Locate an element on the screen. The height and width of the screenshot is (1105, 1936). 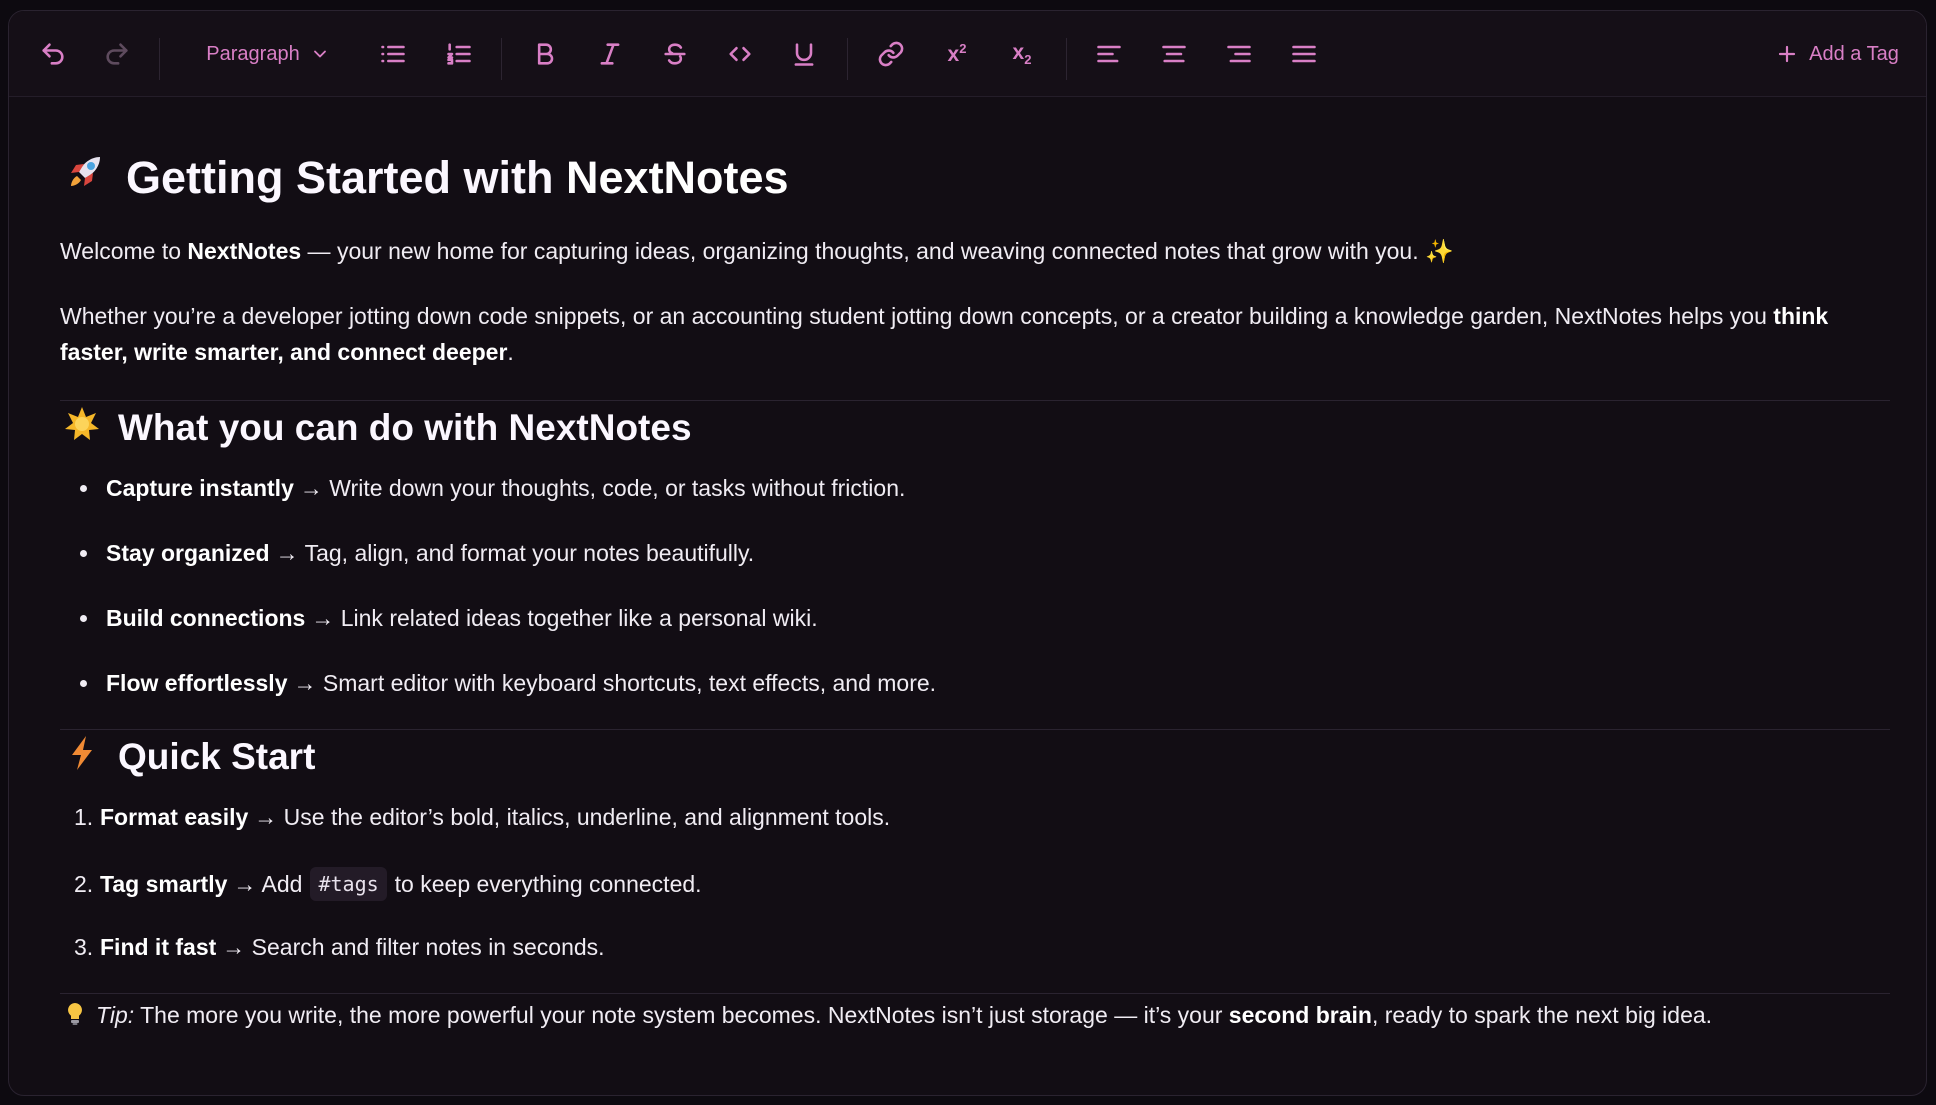
title-text: Getting Started with is located at coordinates (346, 177).